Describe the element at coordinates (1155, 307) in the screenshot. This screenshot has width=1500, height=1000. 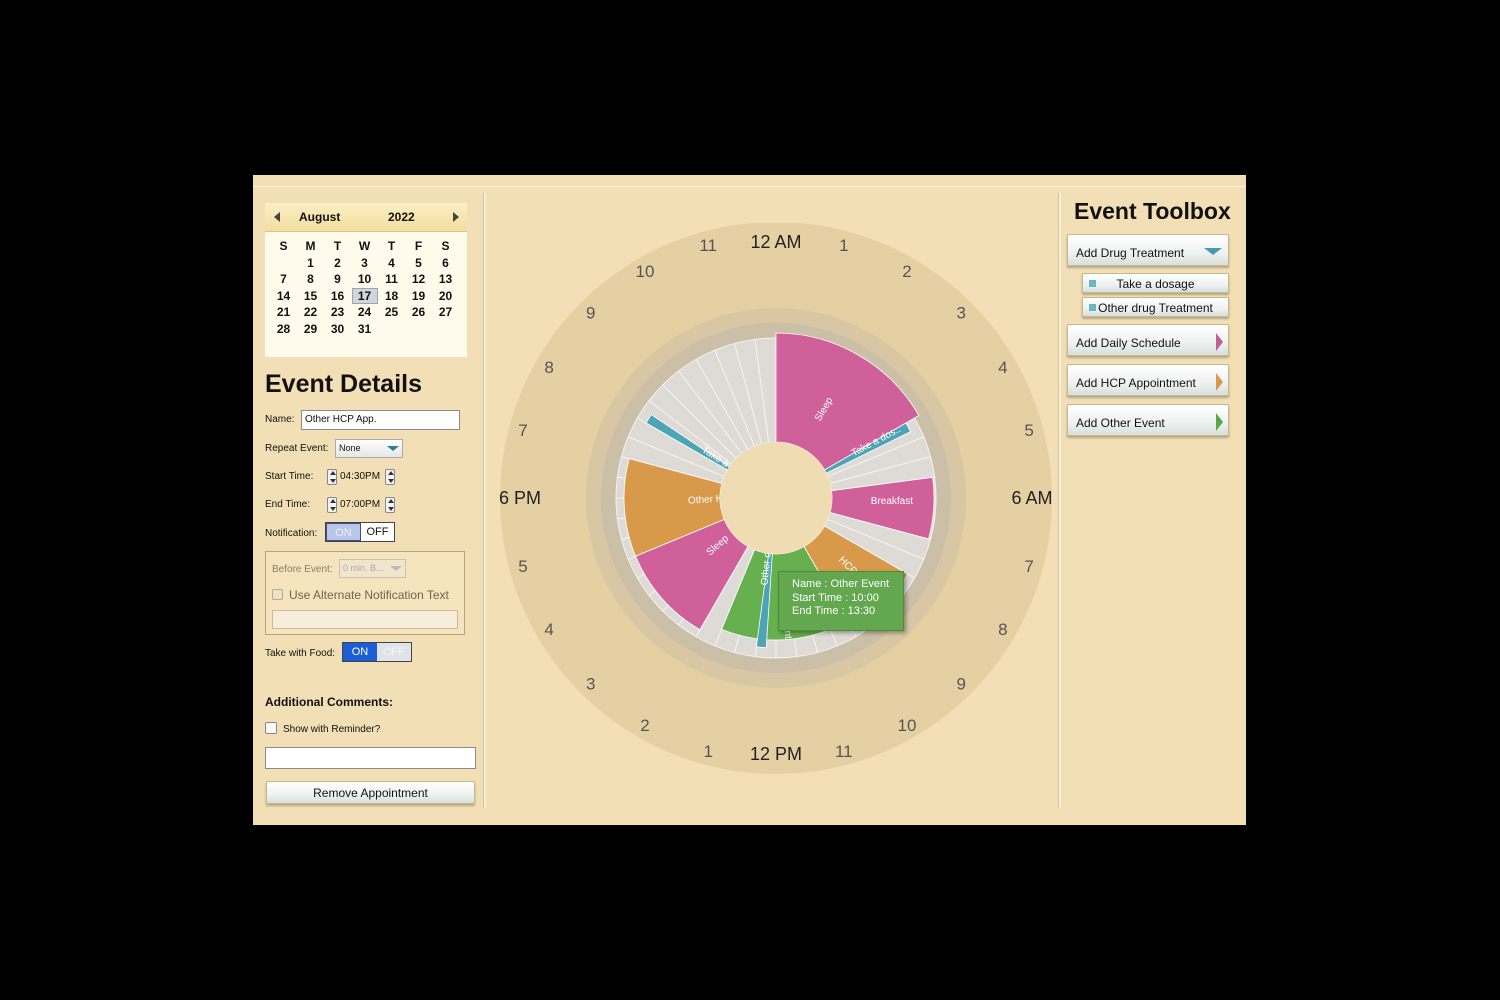
I see `other-drug-treatment-button: Other drug Treatment` at that location.